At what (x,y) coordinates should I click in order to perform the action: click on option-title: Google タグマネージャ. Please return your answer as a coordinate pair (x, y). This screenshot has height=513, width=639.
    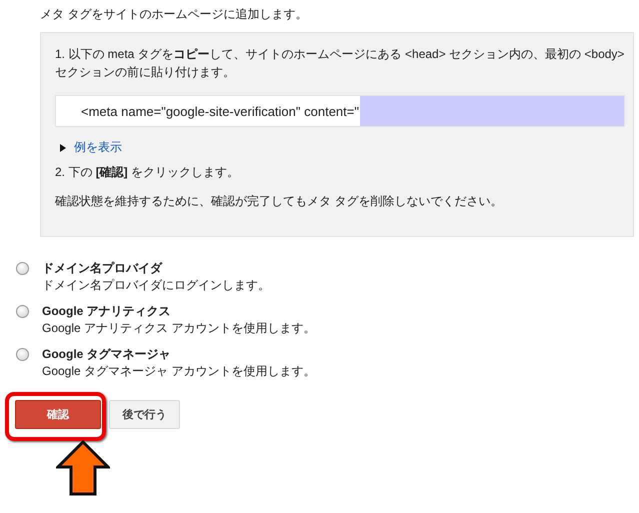
    Looking at the image, I should click on (107, 354).